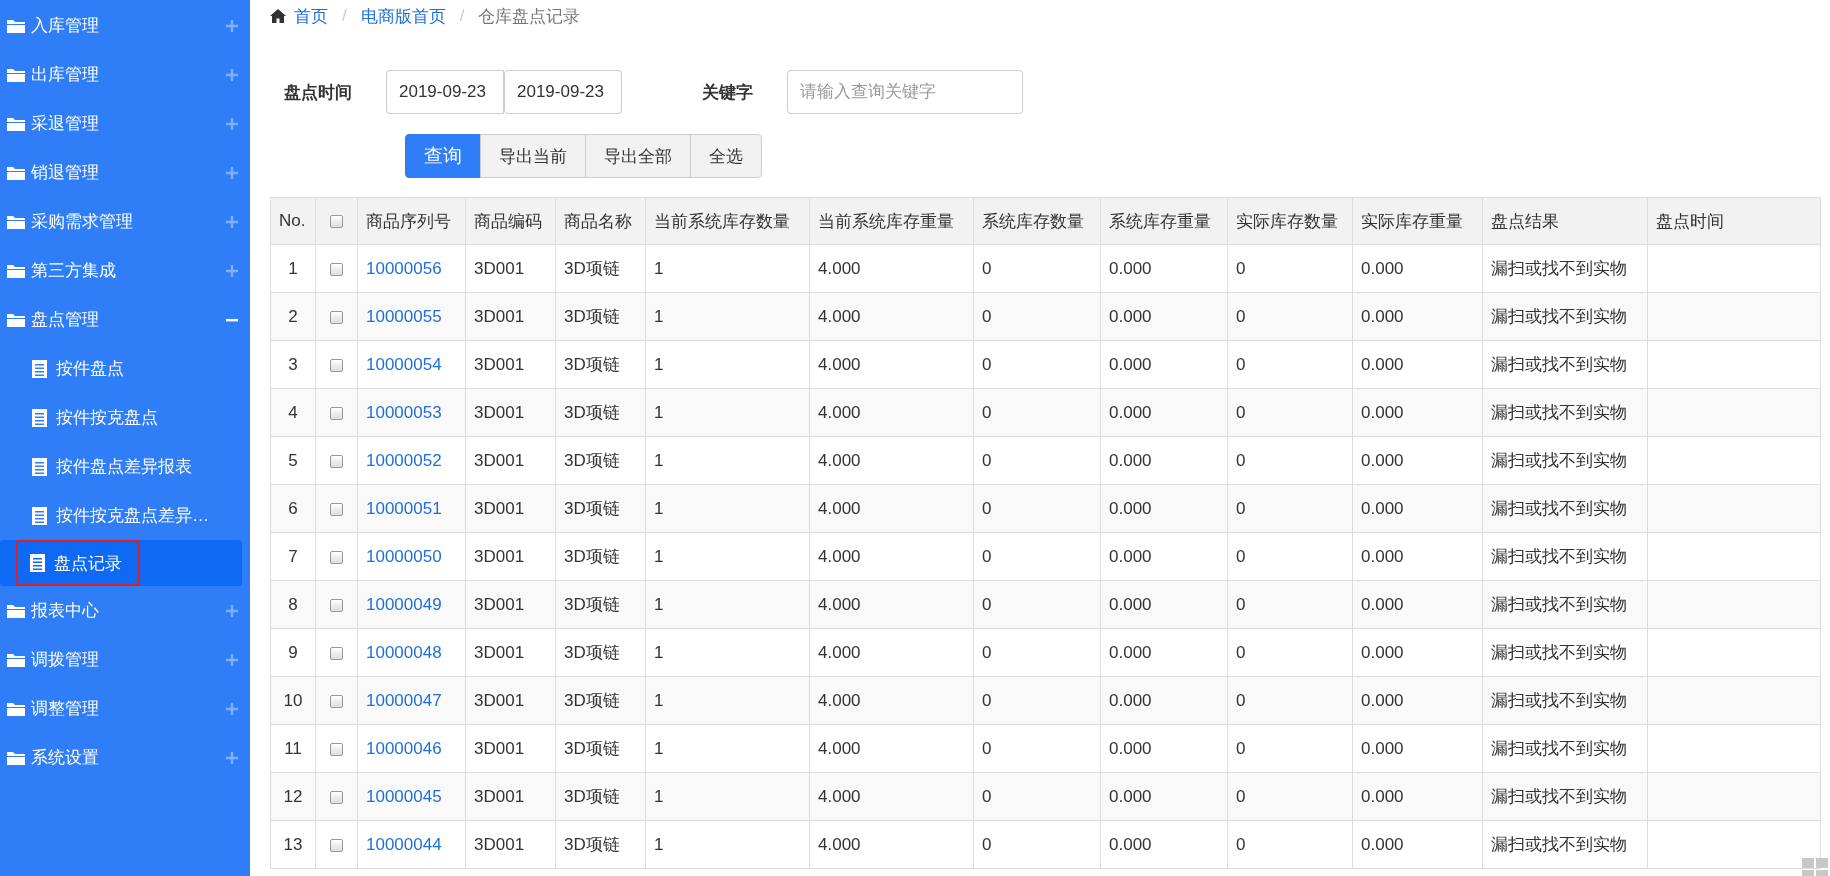 This screenshot has height=876, width=1830. I want to click on column-header: 商品名称, so click(600, 221).